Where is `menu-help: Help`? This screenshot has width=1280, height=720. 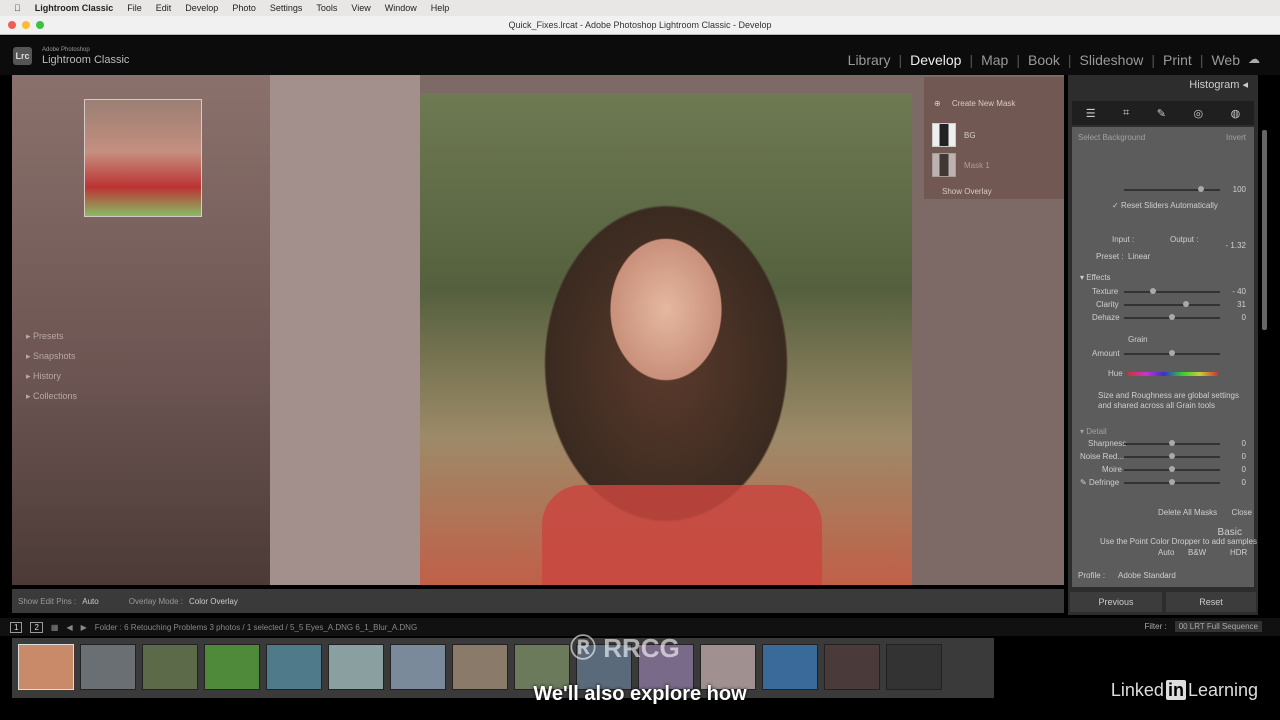
menu-help: Help is located at coordinates (440, 8).